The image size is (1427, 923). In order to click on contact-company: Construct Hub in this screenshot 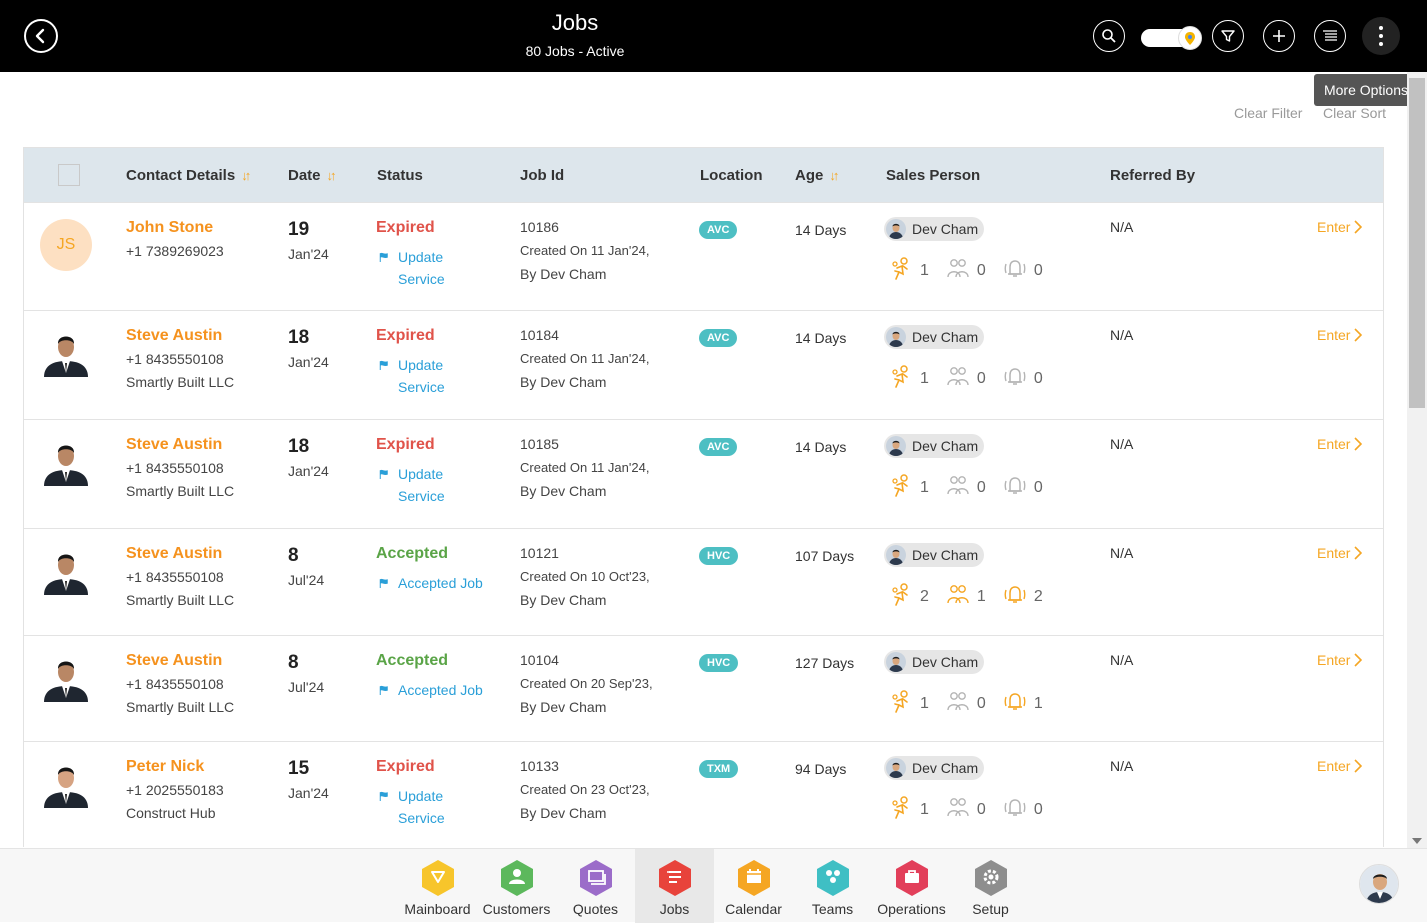, I will do `click(171, 813)`.